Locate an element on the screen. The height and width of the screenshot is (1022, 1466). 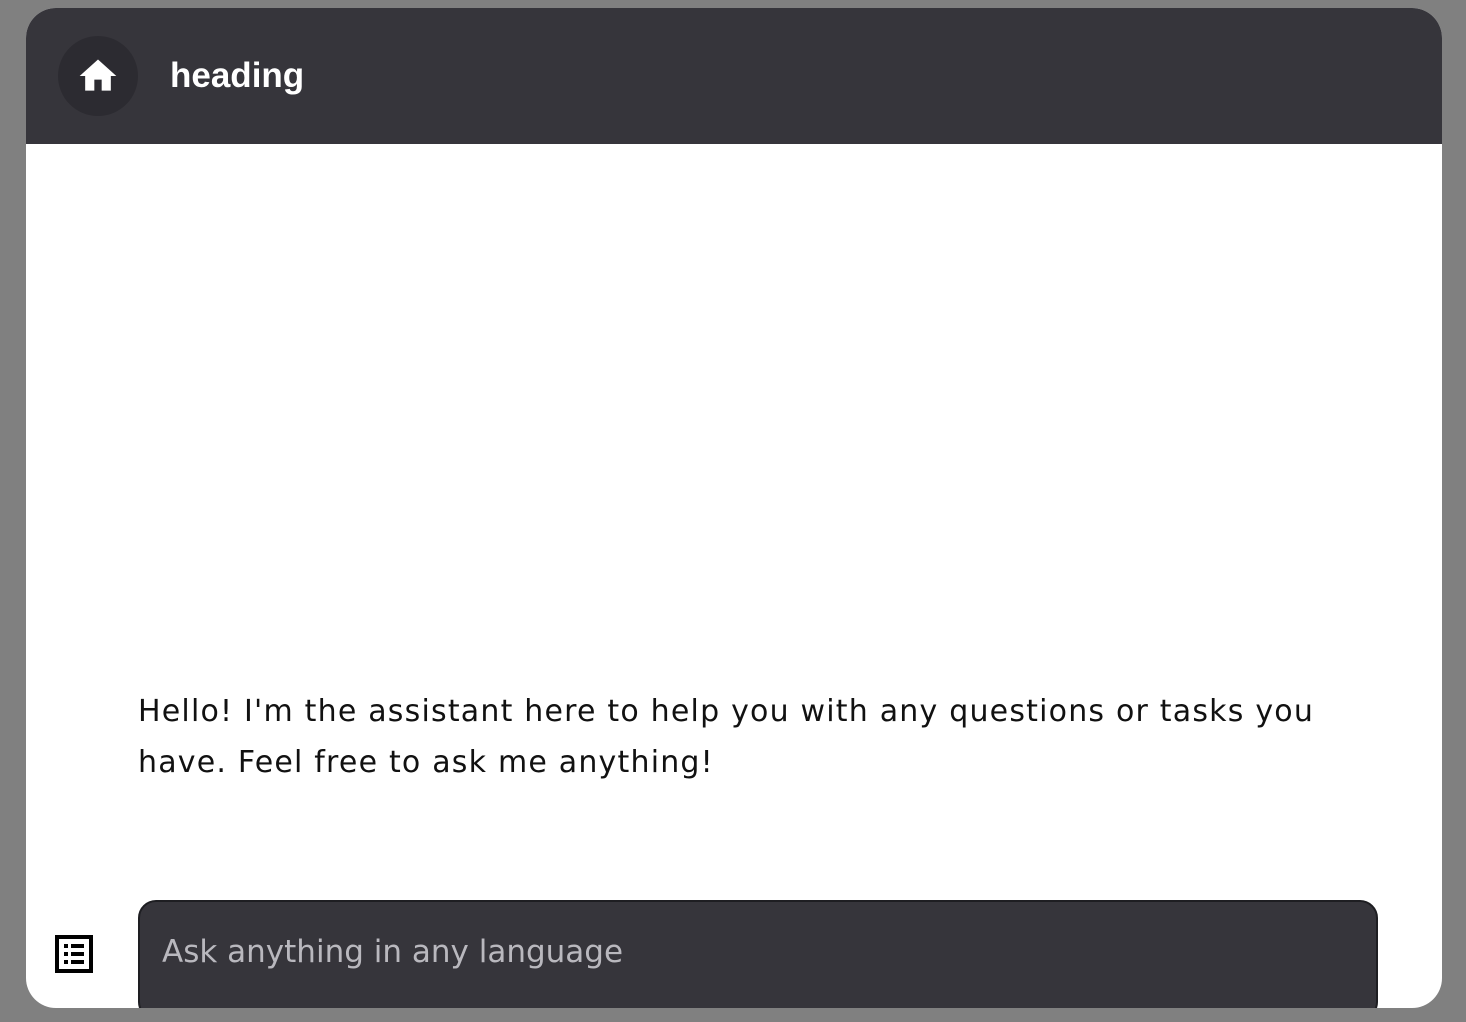
page-title: heading is located at coordinates (237, 75).